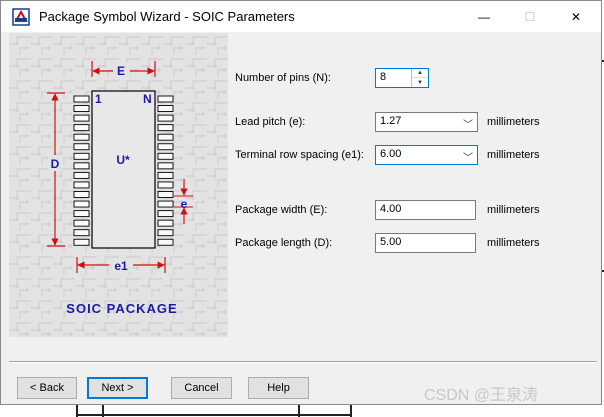  Describe the element at coordinates (513, 243) in the screenshot. I see `package-length-unit: millimeters` at that location.